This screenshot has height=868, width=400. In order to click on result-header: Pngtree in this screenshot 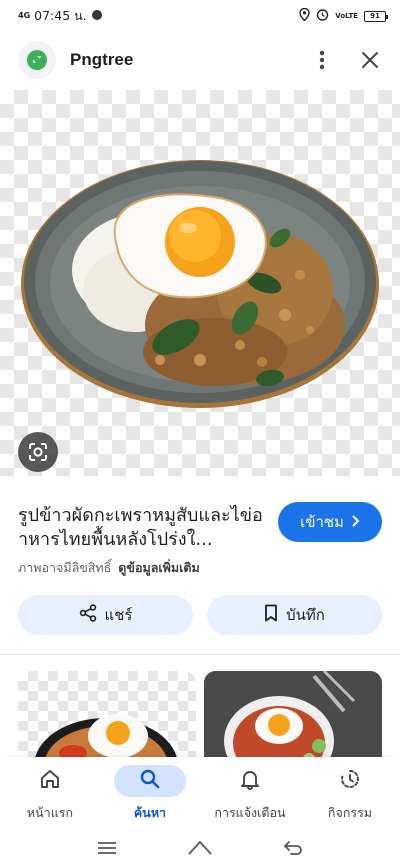, I will do `click(200, 60)`.